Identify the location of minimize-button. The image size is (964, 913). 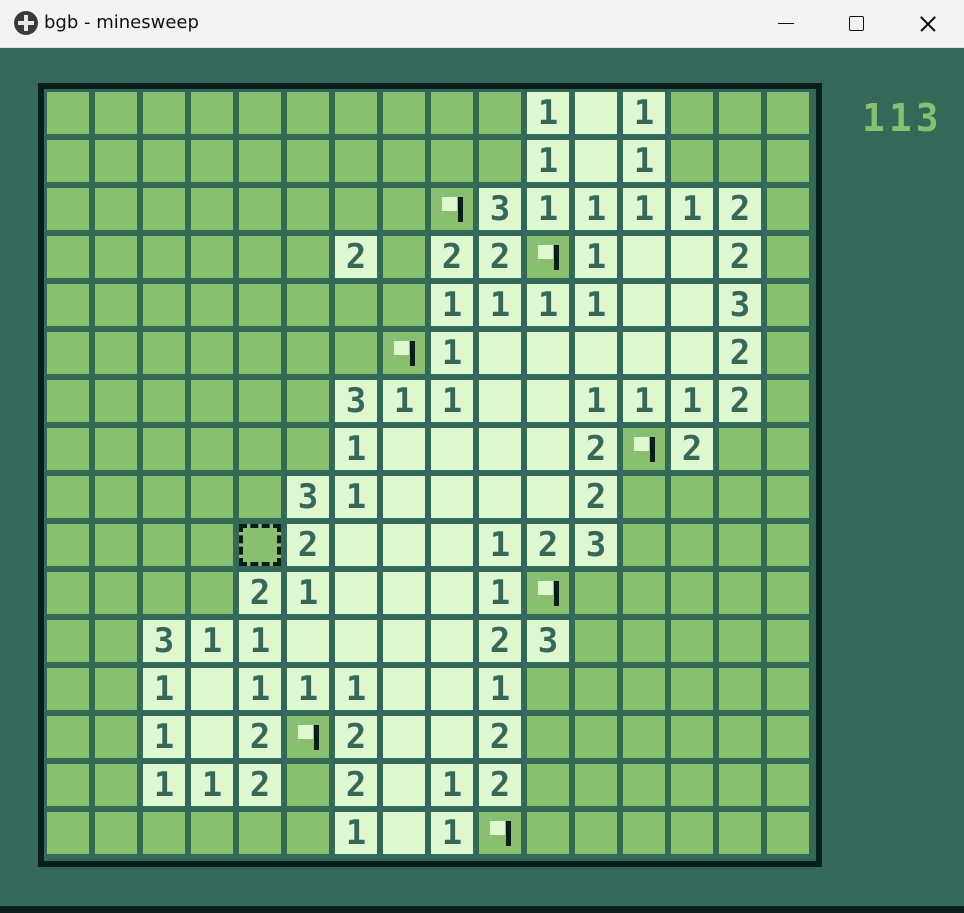
(786, 23).